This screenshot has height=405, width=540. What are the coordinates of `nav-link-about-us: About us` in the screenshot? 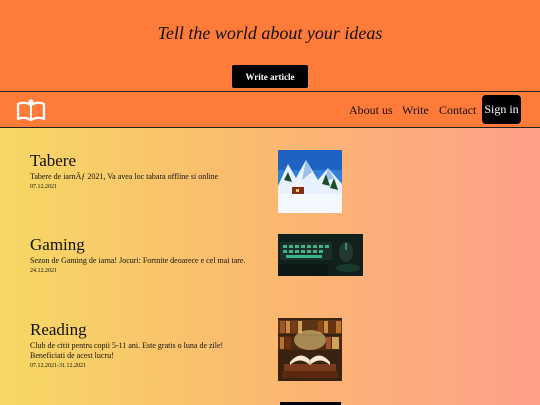 It's located at (371, 110).